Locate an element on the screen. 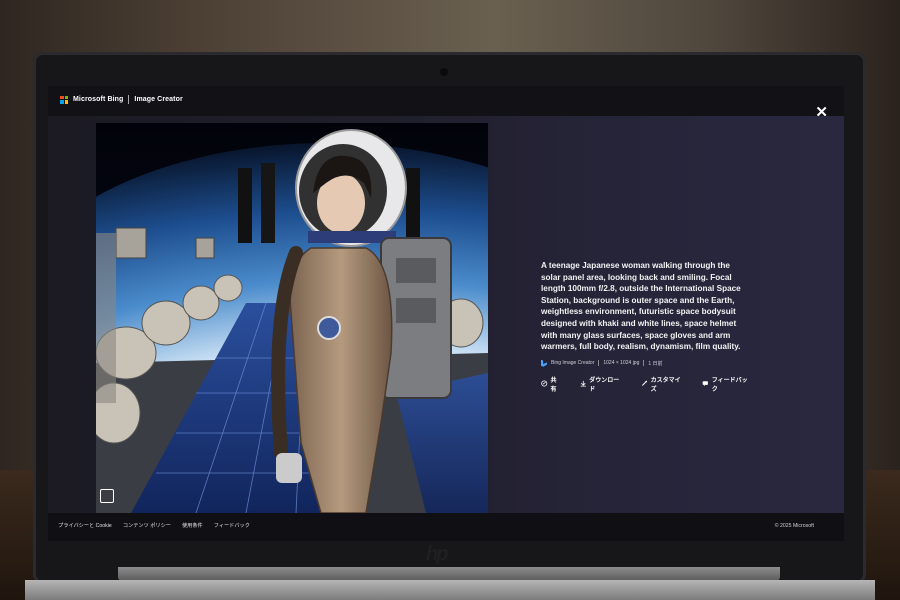 Image resolution: width=900 pixels, height=600 pixels. download-label: ダウンロード is located at coordinates (604, 385).